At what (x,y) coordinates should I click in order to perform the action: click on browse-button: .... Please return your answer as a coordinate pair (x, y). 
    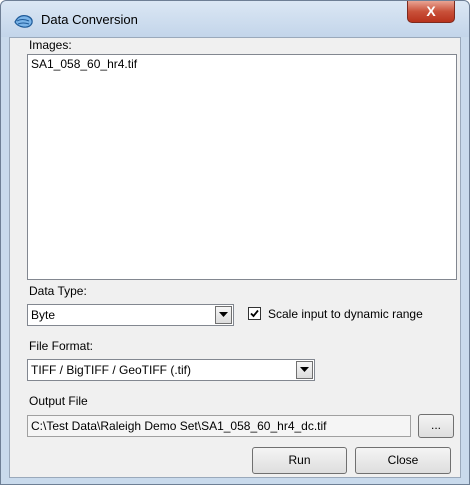
    Looking at the image, I should click on (436, 426).